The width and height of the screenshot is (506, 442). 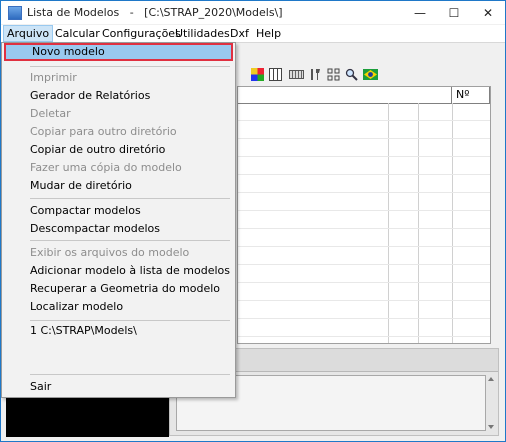 What do you see at coordinates (118, 168) in the screenshot?
I see `menu-item-fazer-copia-do-modelo: Fazer uma cópia do modelo` at bounding box center [118, 168].